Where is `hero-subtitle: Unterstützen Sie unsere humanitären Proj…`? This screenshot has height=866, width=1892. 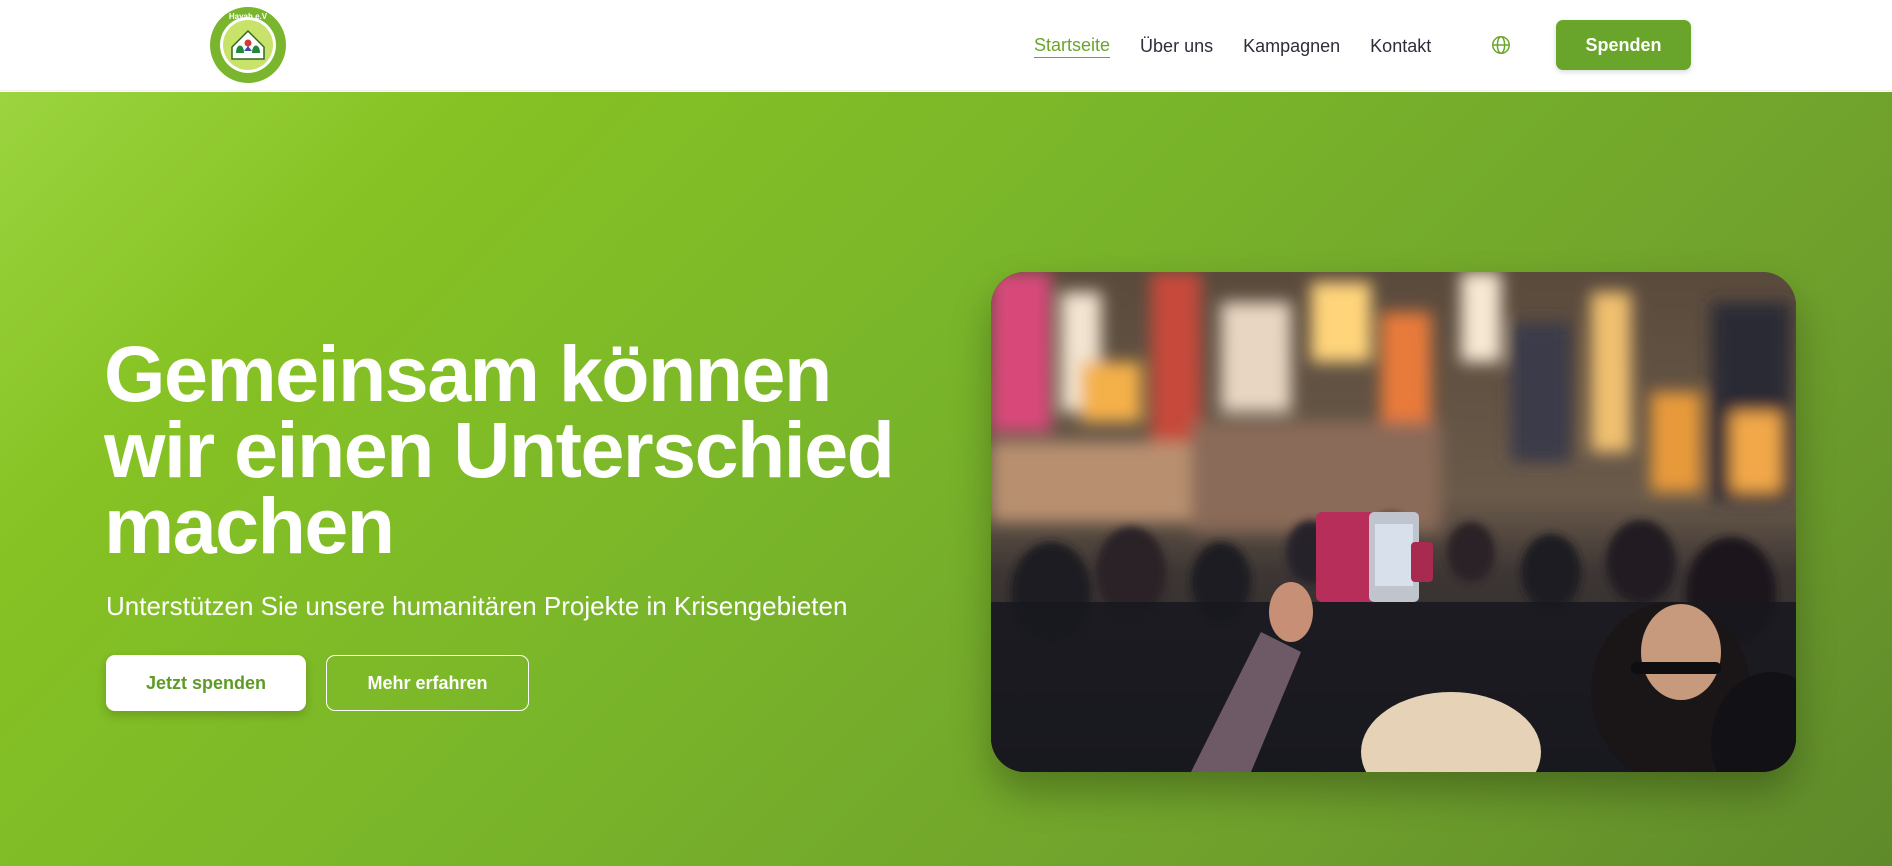 hero-subtitle: Unterstützen Sie unsere humanitären Proj… is located at coordinates (477, 606).